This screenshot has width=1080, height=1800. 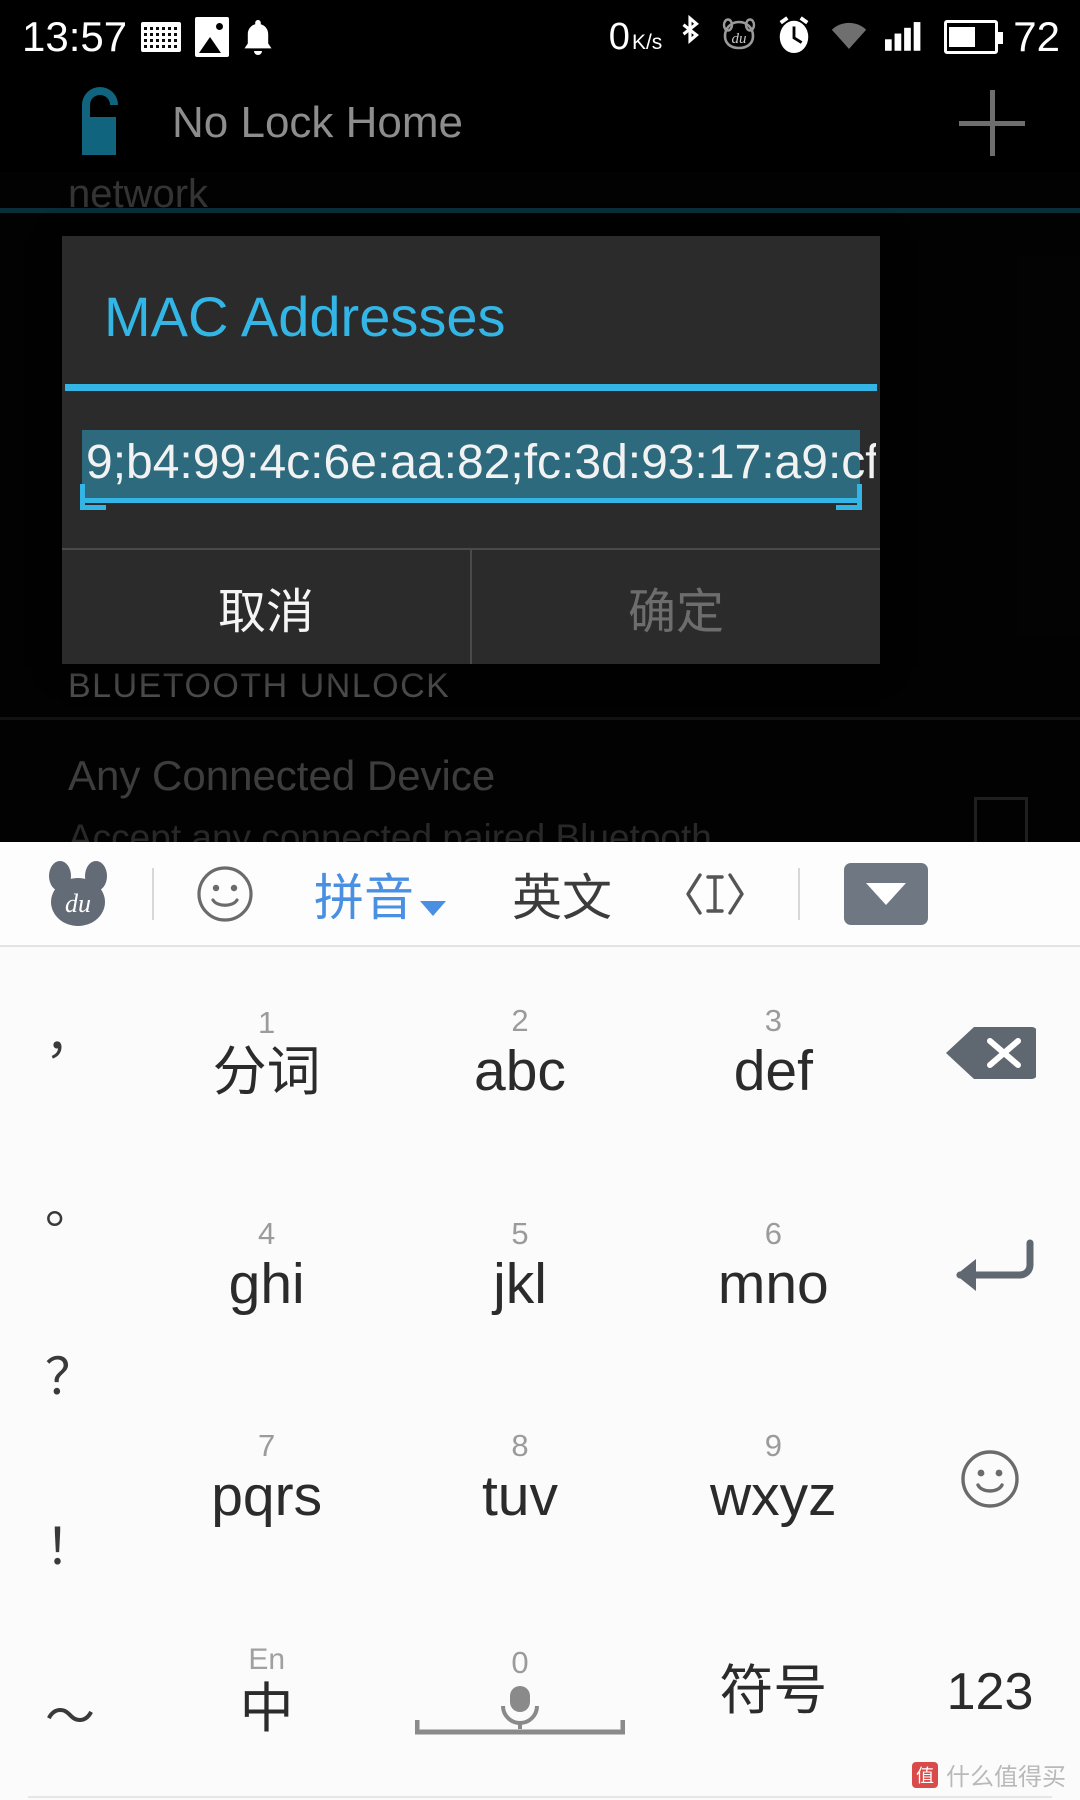 I want to click on key-5: 5 jkl, so click(x=519, y=1266).